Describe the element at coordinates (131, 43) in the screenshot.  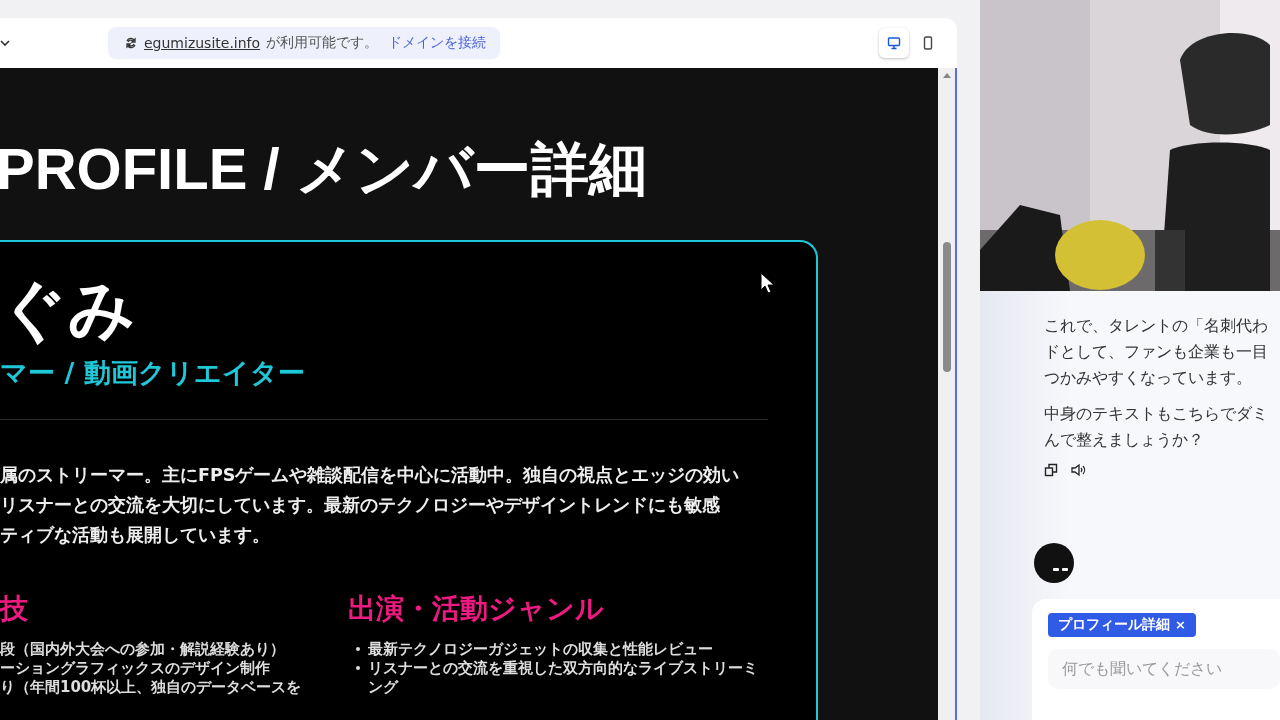
I see `sync-icon` at that location.